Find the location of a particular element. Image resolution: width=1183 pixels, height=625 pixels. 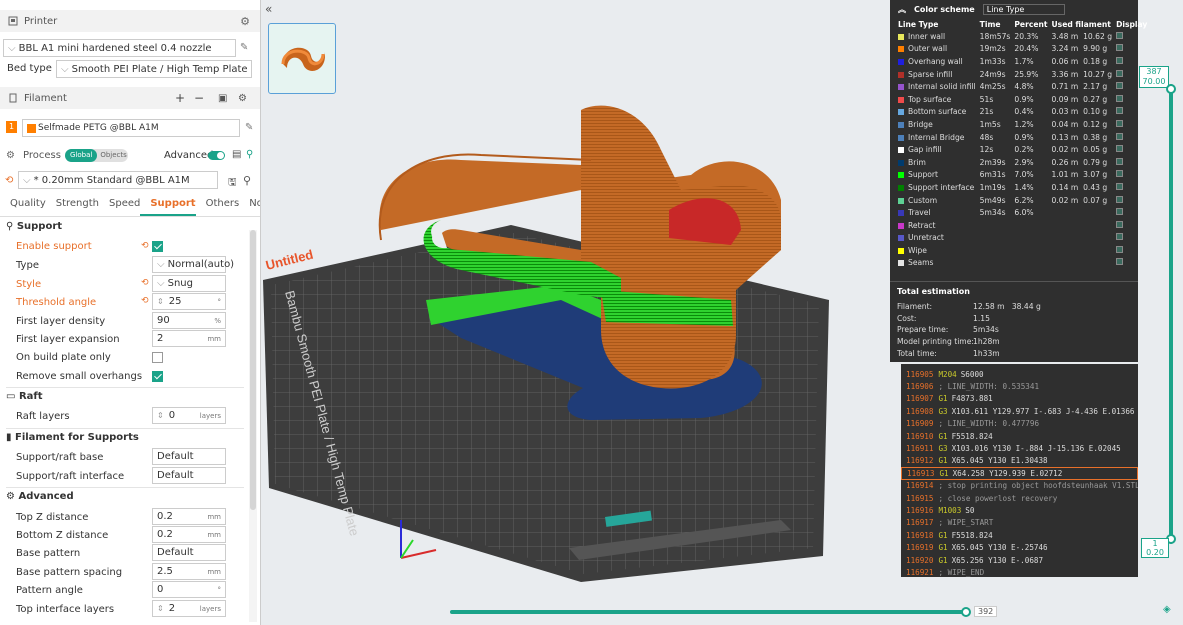

gcode-line: 116906 ; LINE_WIDTH: 0.535341 is located at coordinates (1019, 386).